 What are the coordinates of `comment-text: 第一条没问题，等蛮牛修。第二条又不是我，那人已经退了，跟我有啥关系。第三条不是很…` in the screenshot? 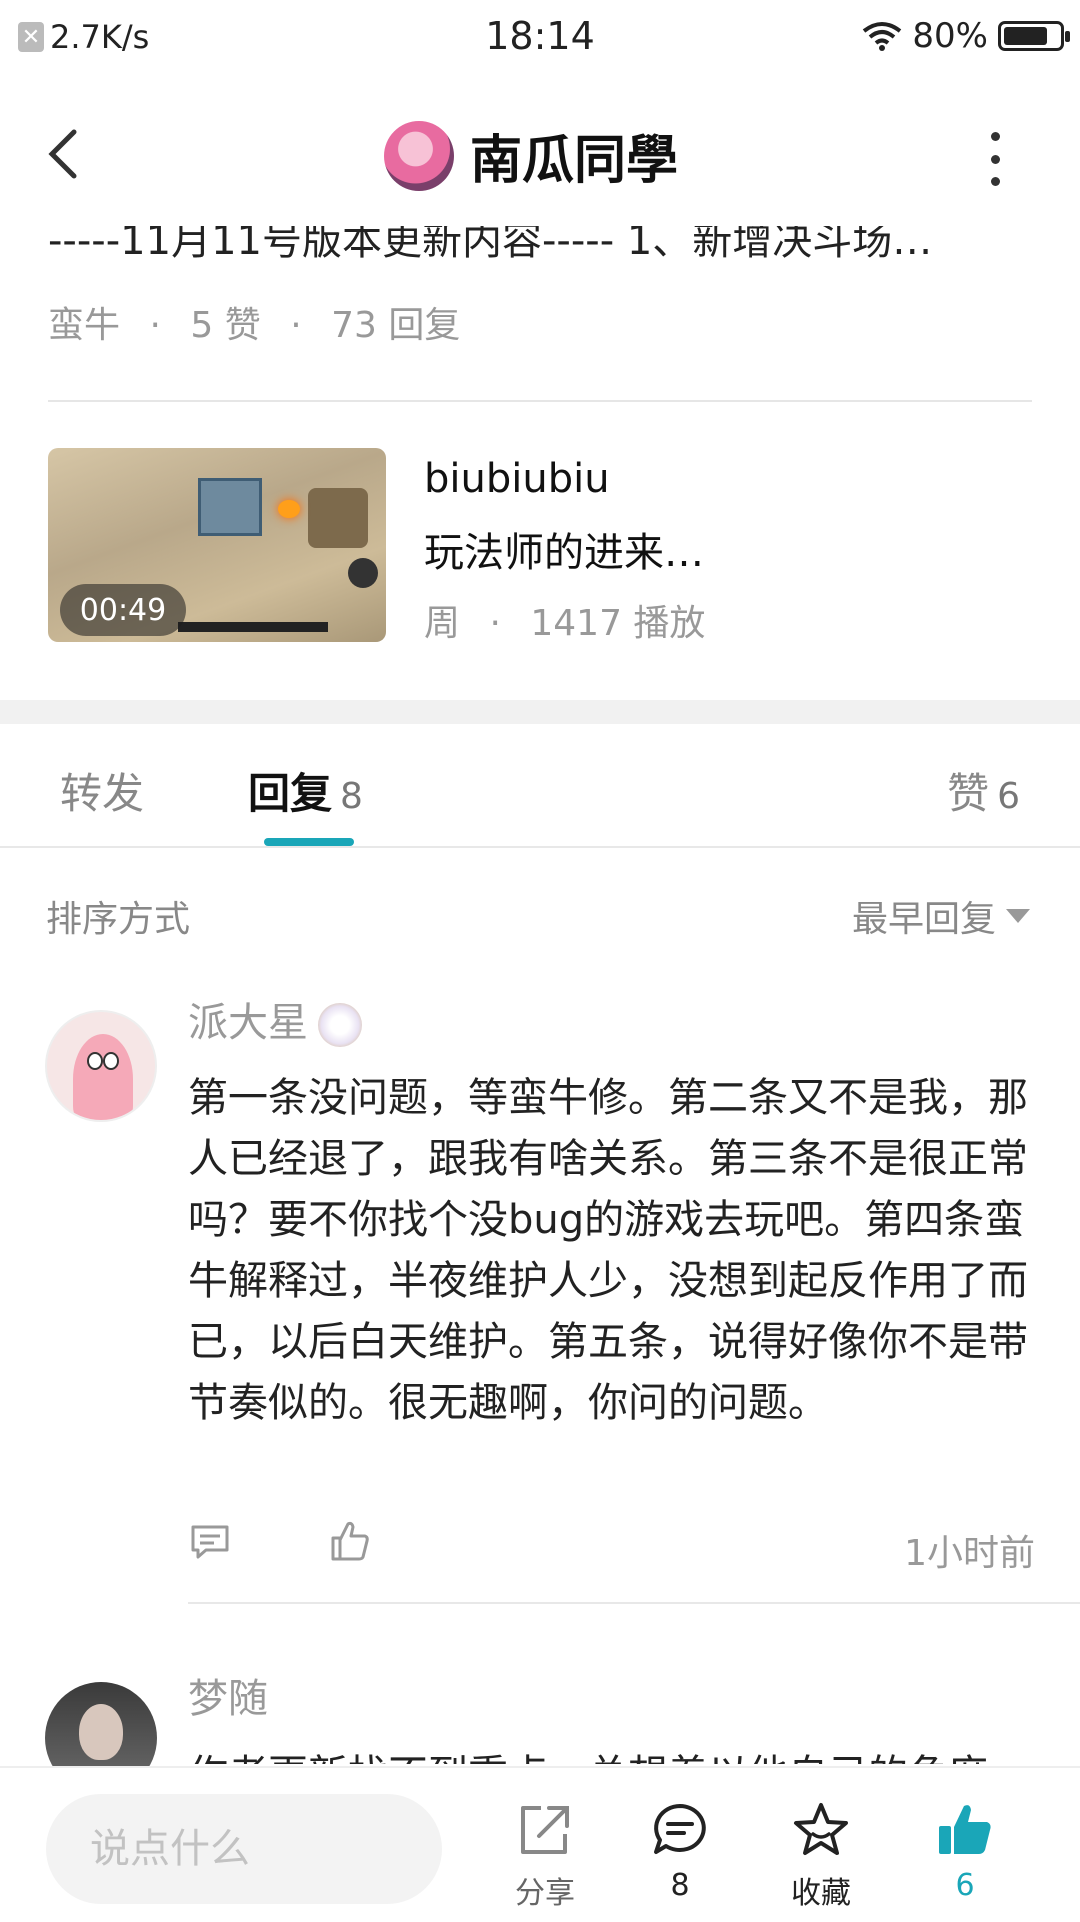 It's located at (608, 1250).